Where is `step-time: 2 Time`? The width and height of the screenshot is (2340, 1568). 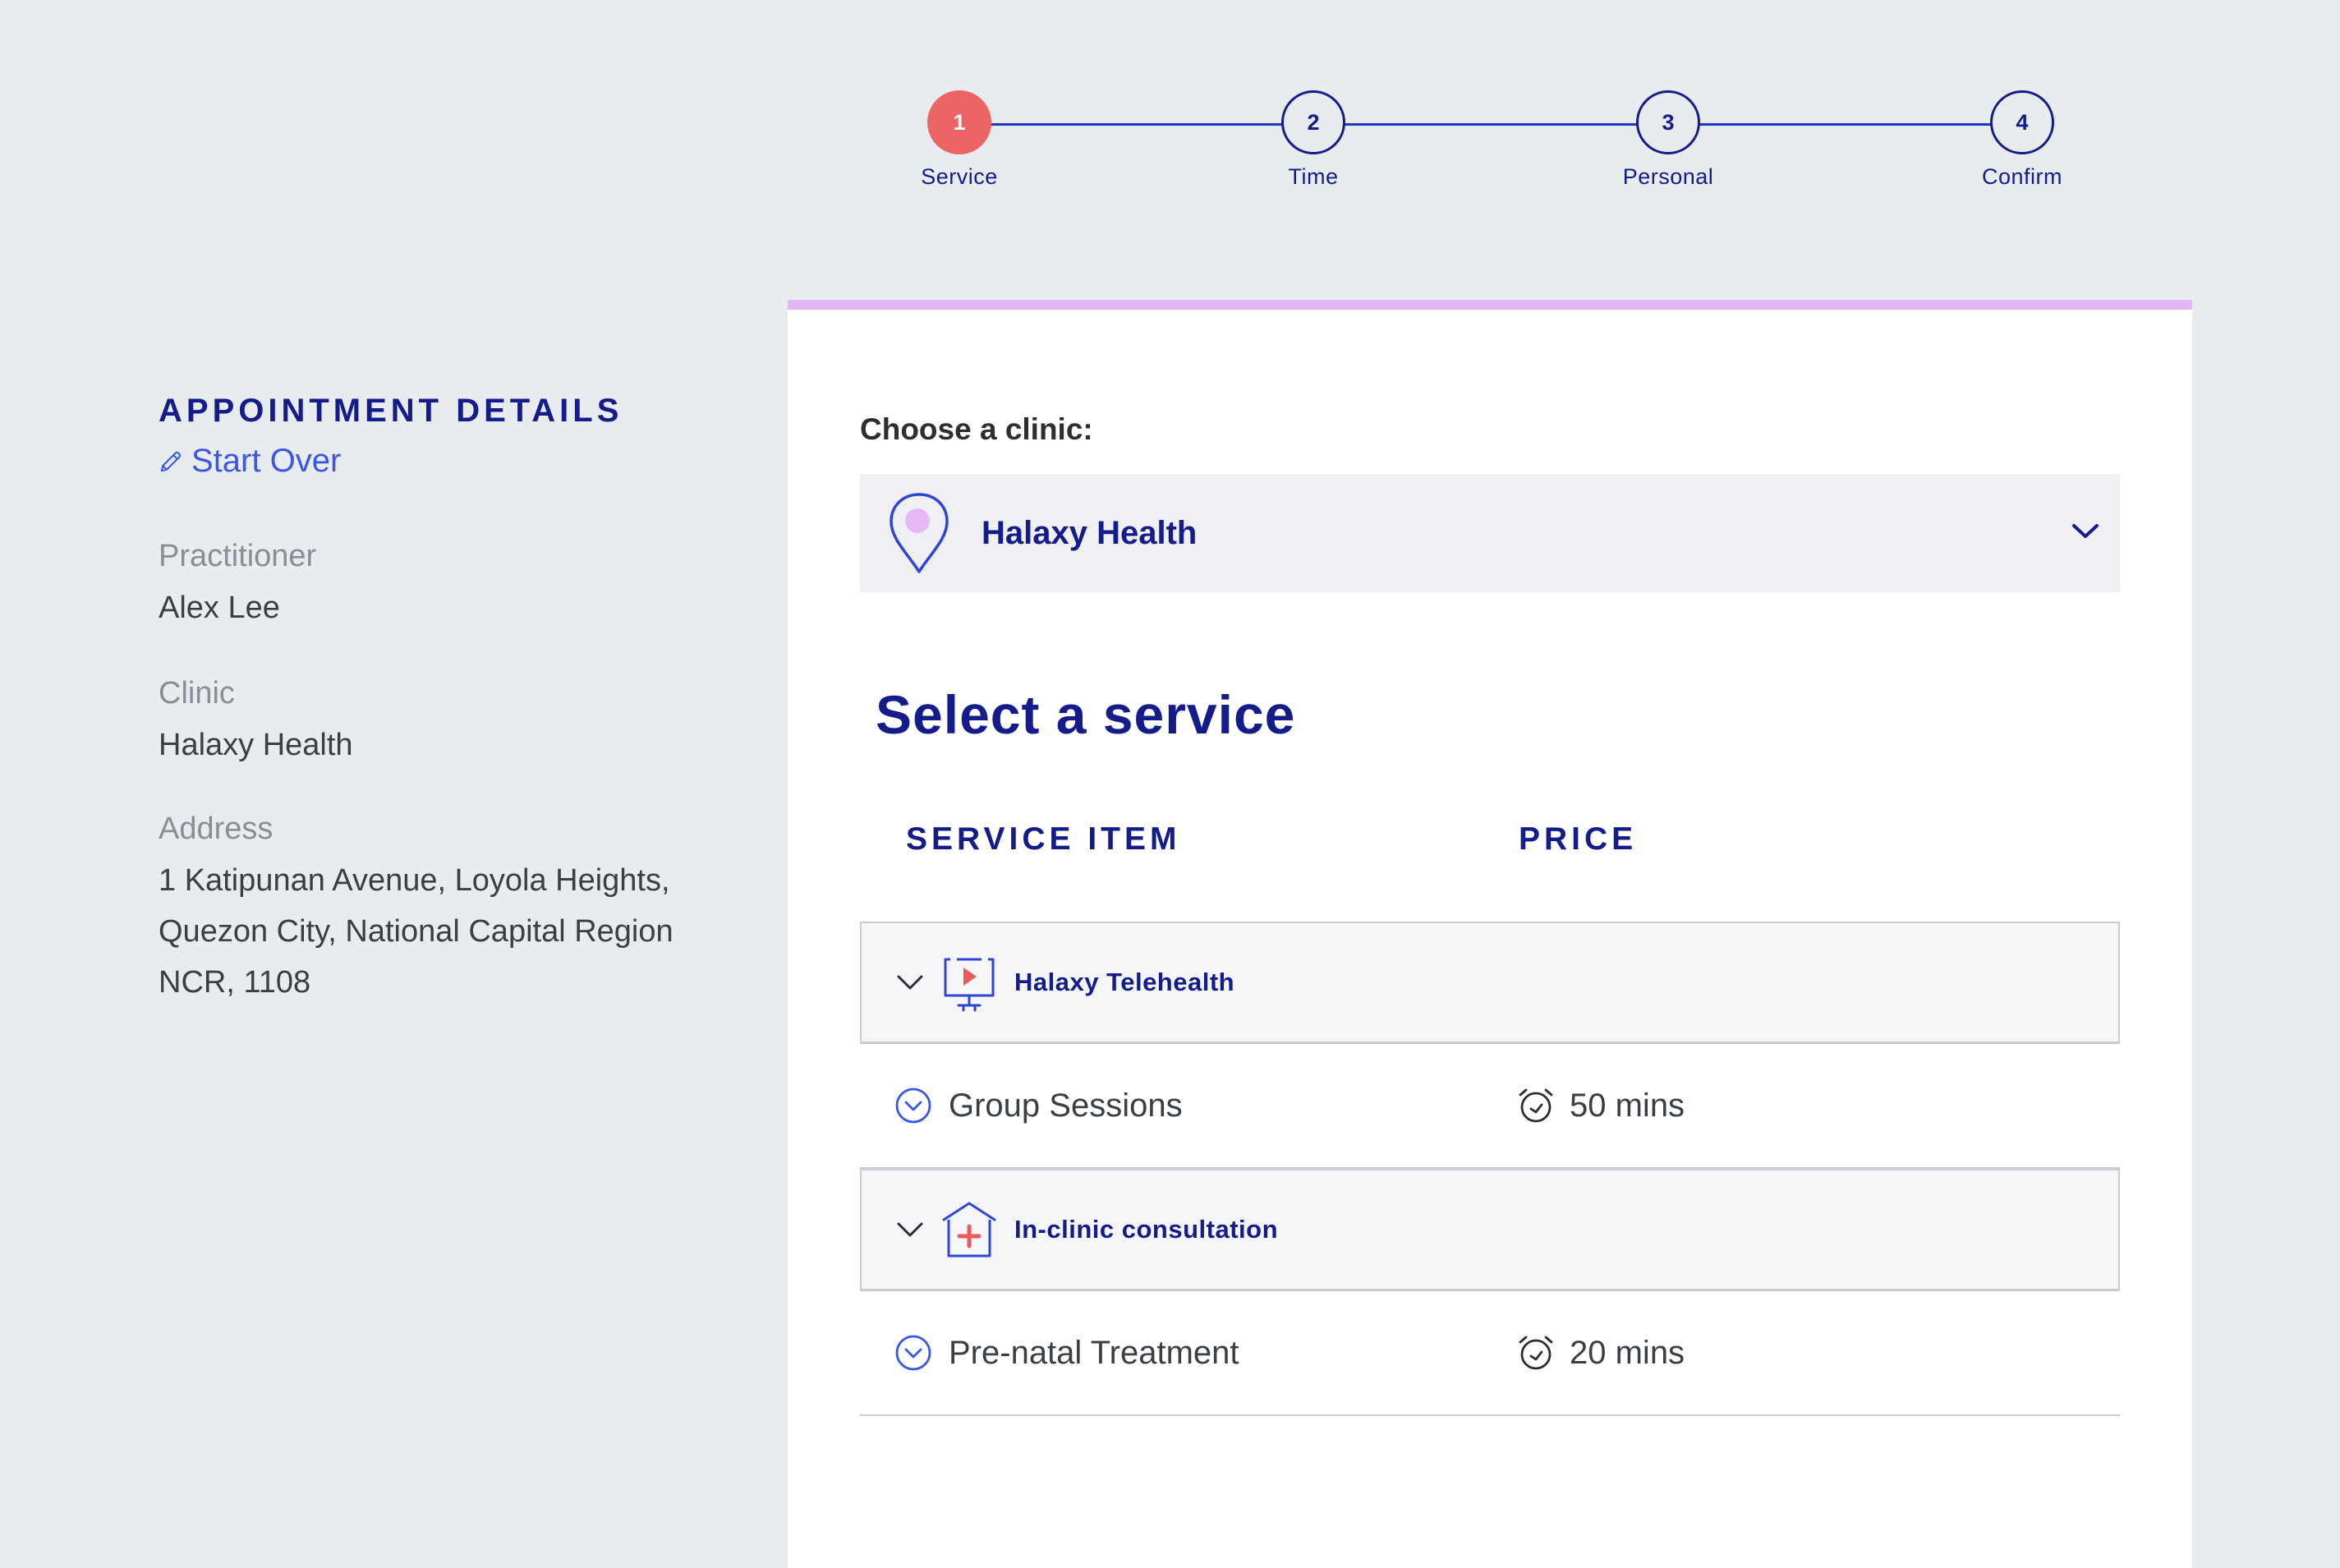
step-time: 2 Time is located at coordinates (1313, 140).